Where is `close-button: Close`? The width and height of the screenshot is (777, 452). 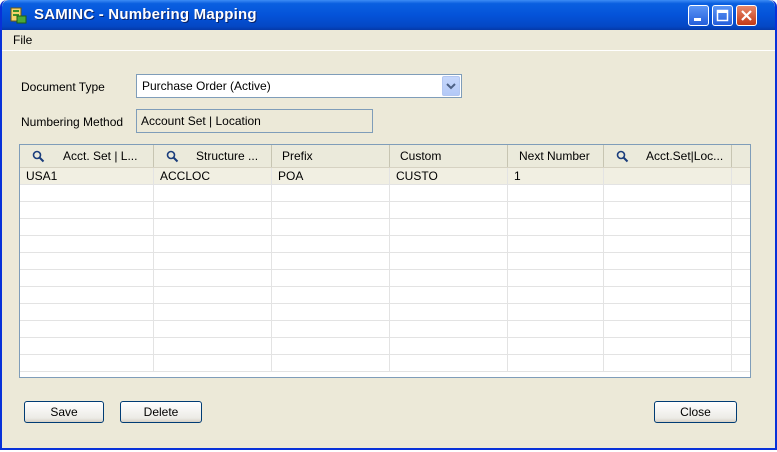 close-button: Close is located at coordinates (695, 412).